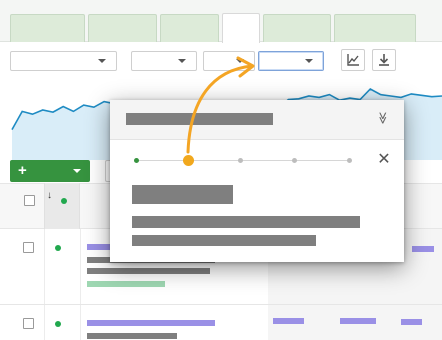 The height and width of the screenshot is (340, 442). What do you see at coordinates (220, 105) in the screenshot?
I see `tour-pointer-arrow` at bounding box center [220, 105].